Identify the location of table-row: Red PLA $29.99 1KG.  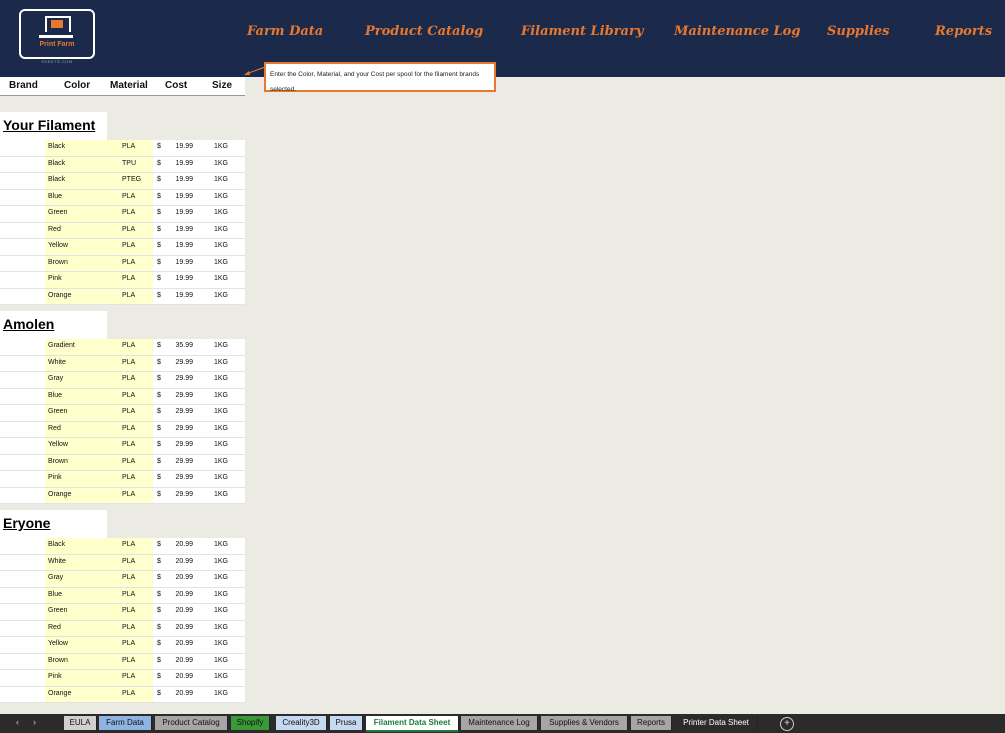
(122, 429).